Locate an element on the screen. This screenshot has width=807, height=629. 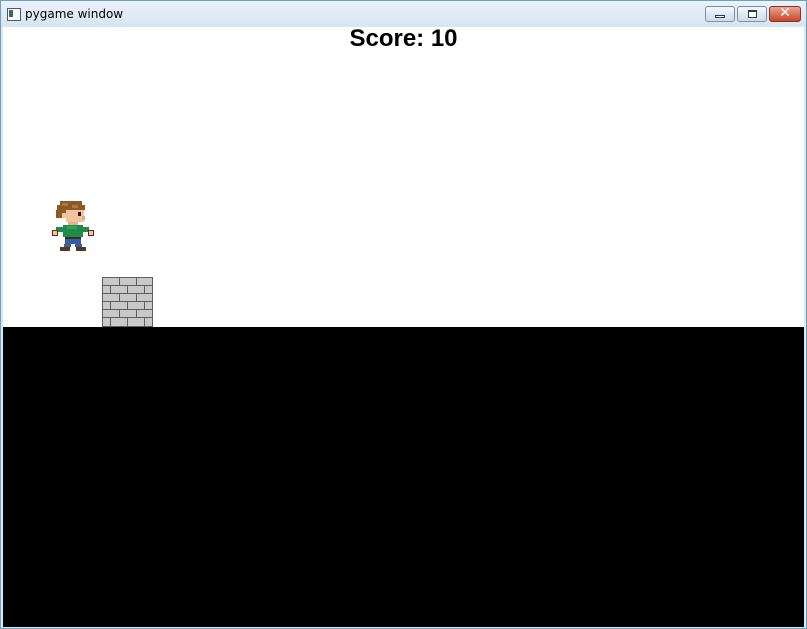
close-button: ✕ is located at coordinates (785, 13).